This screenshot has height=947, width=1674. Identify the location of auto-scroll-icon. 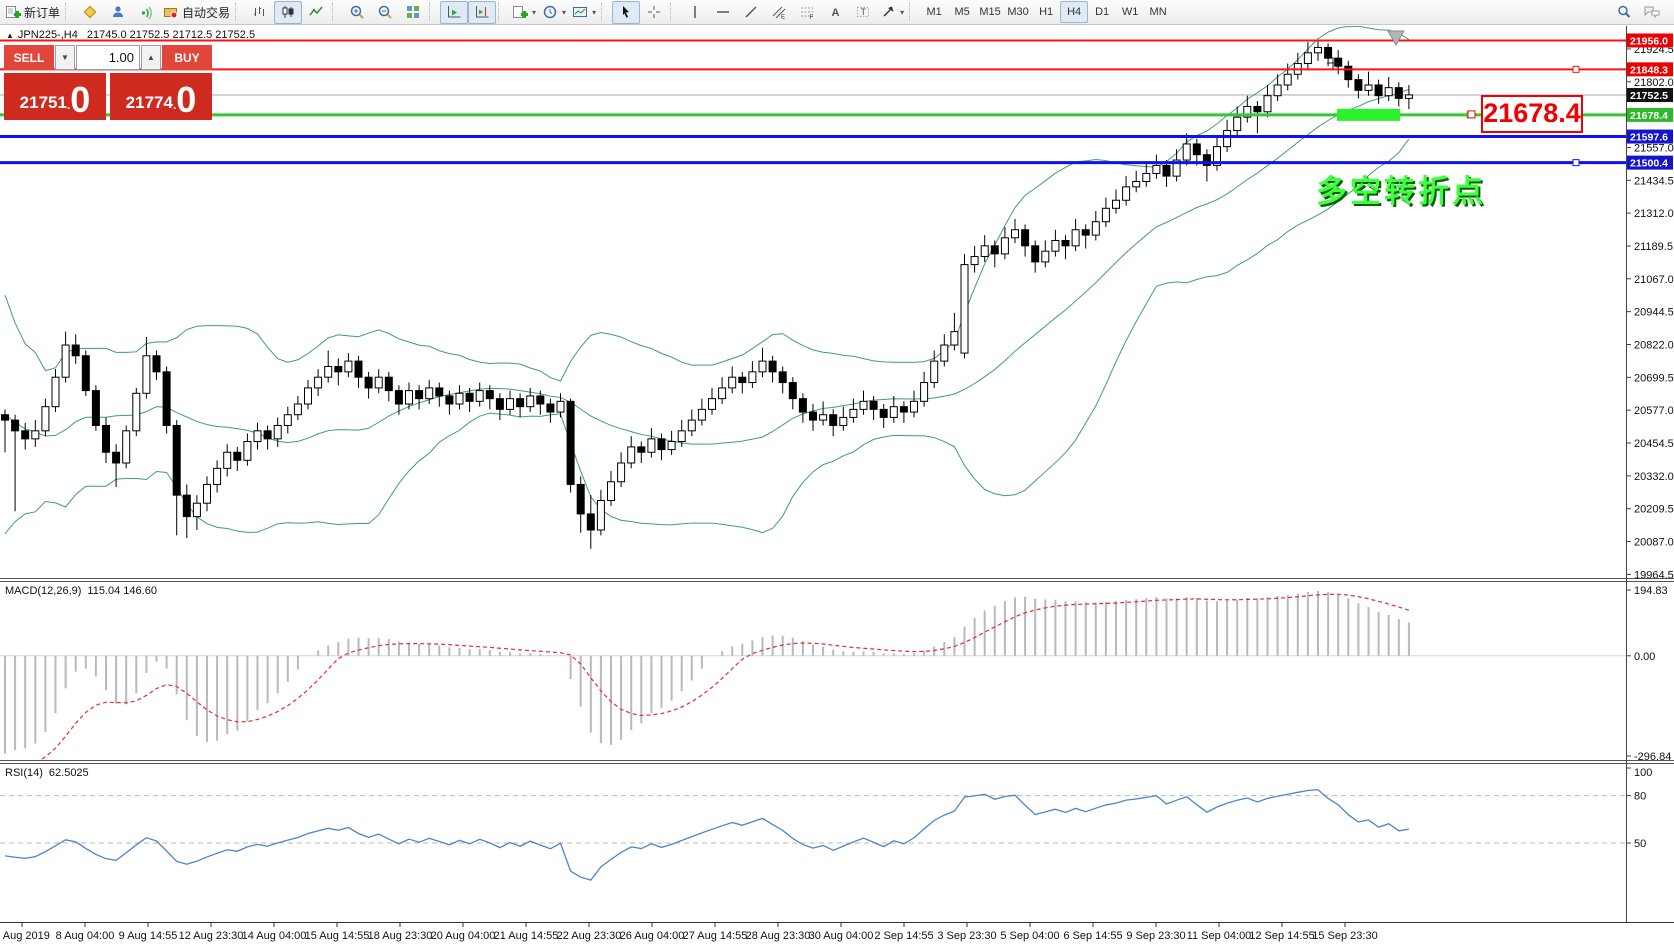
(454, 12).